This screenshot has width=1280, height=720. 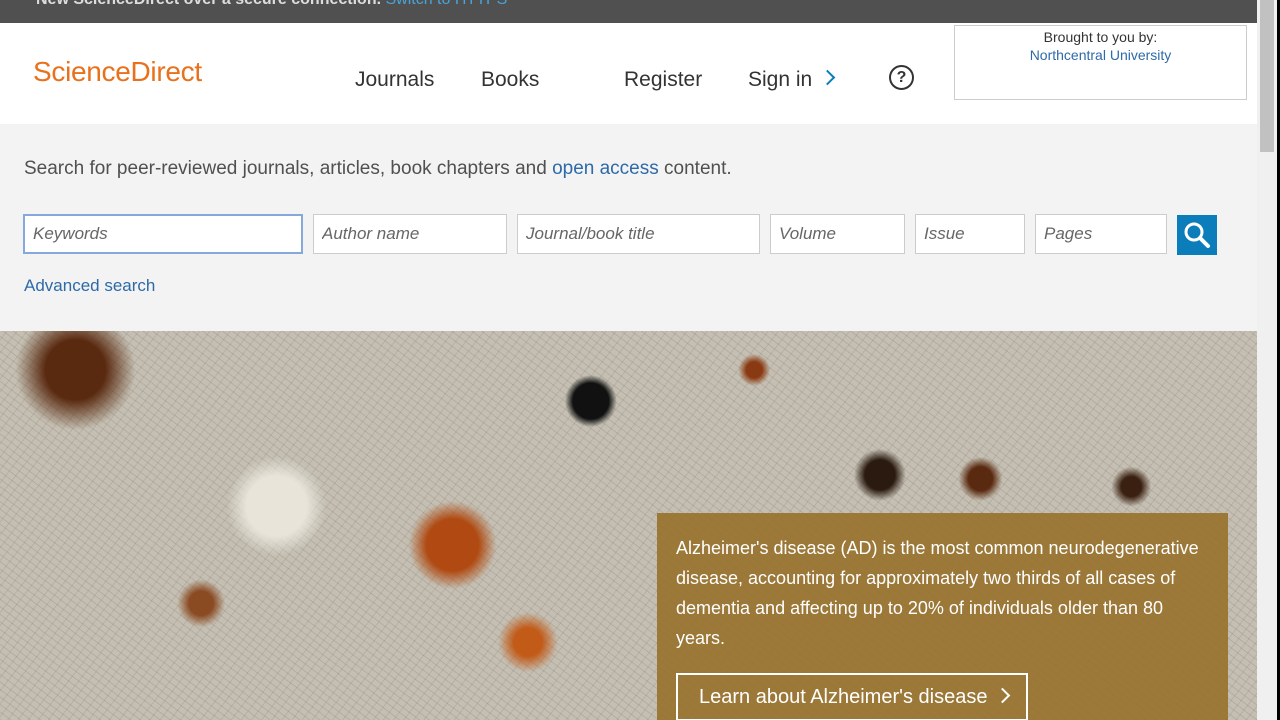 I want to click on advanced-search-link: Advanced search, so click(x=89, y=286).